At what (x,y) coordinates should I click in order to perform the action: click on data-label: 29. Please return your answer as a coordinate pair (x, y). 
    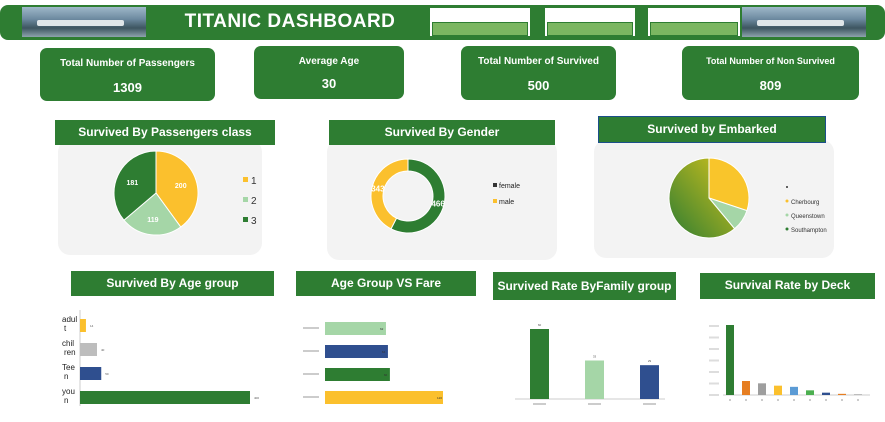
    Looking at the image, I should click on (650, 361).